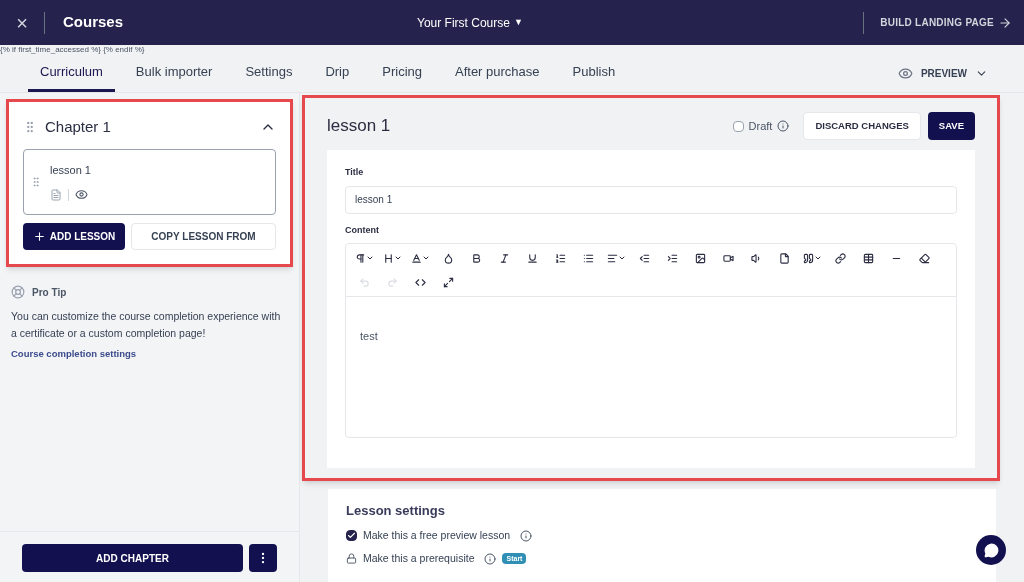 This screenshot has width=1024, height=582. Describe the element at coordinates (39, 236) in the screenshot. I see `plus-icon` at that location.